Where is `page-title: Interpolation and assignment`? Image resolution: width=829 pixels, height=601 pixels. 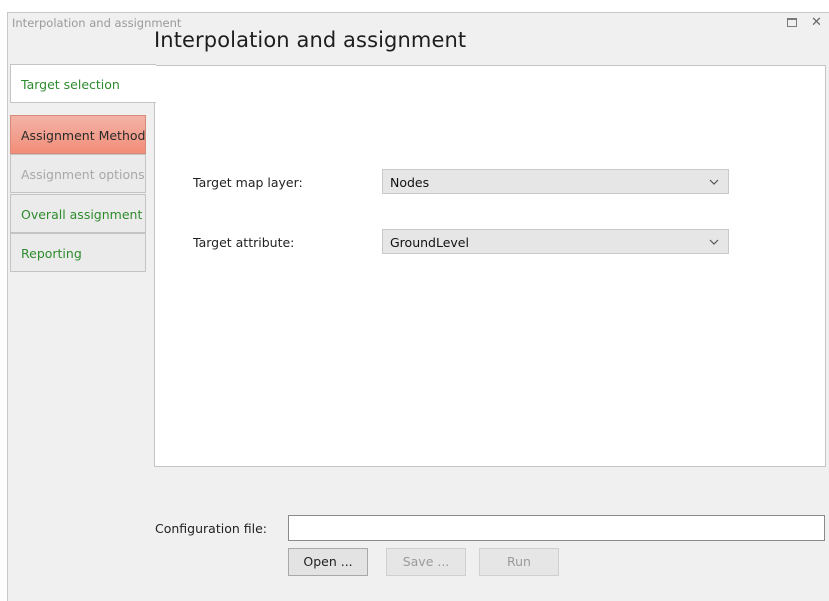 page-title: Interpolation and assignment is located at coordinates (310, 40).